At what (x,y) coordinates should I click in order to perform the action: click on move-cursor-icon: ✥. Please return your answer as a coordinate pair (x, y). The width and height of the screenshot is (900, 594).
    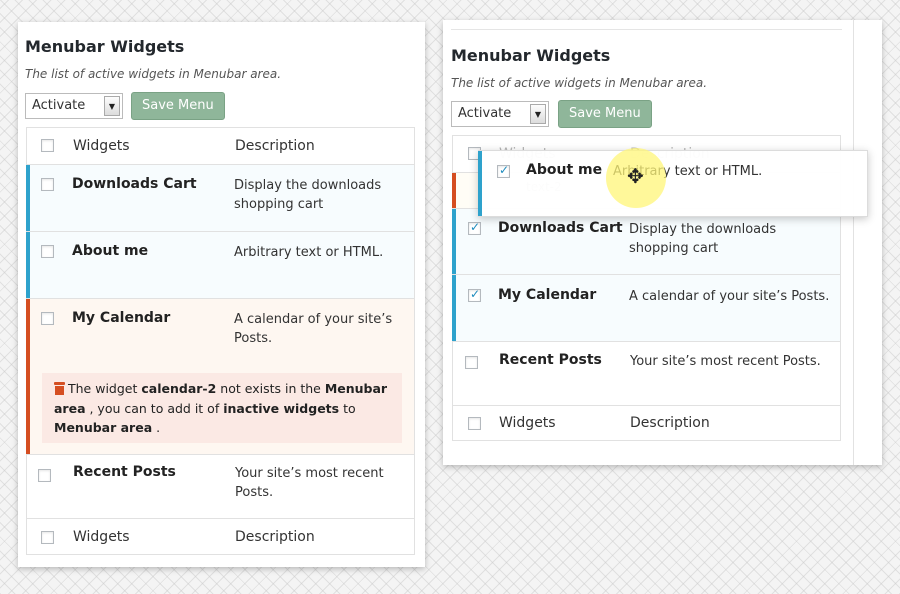
    Looking at the image, I should click on (635, 176).